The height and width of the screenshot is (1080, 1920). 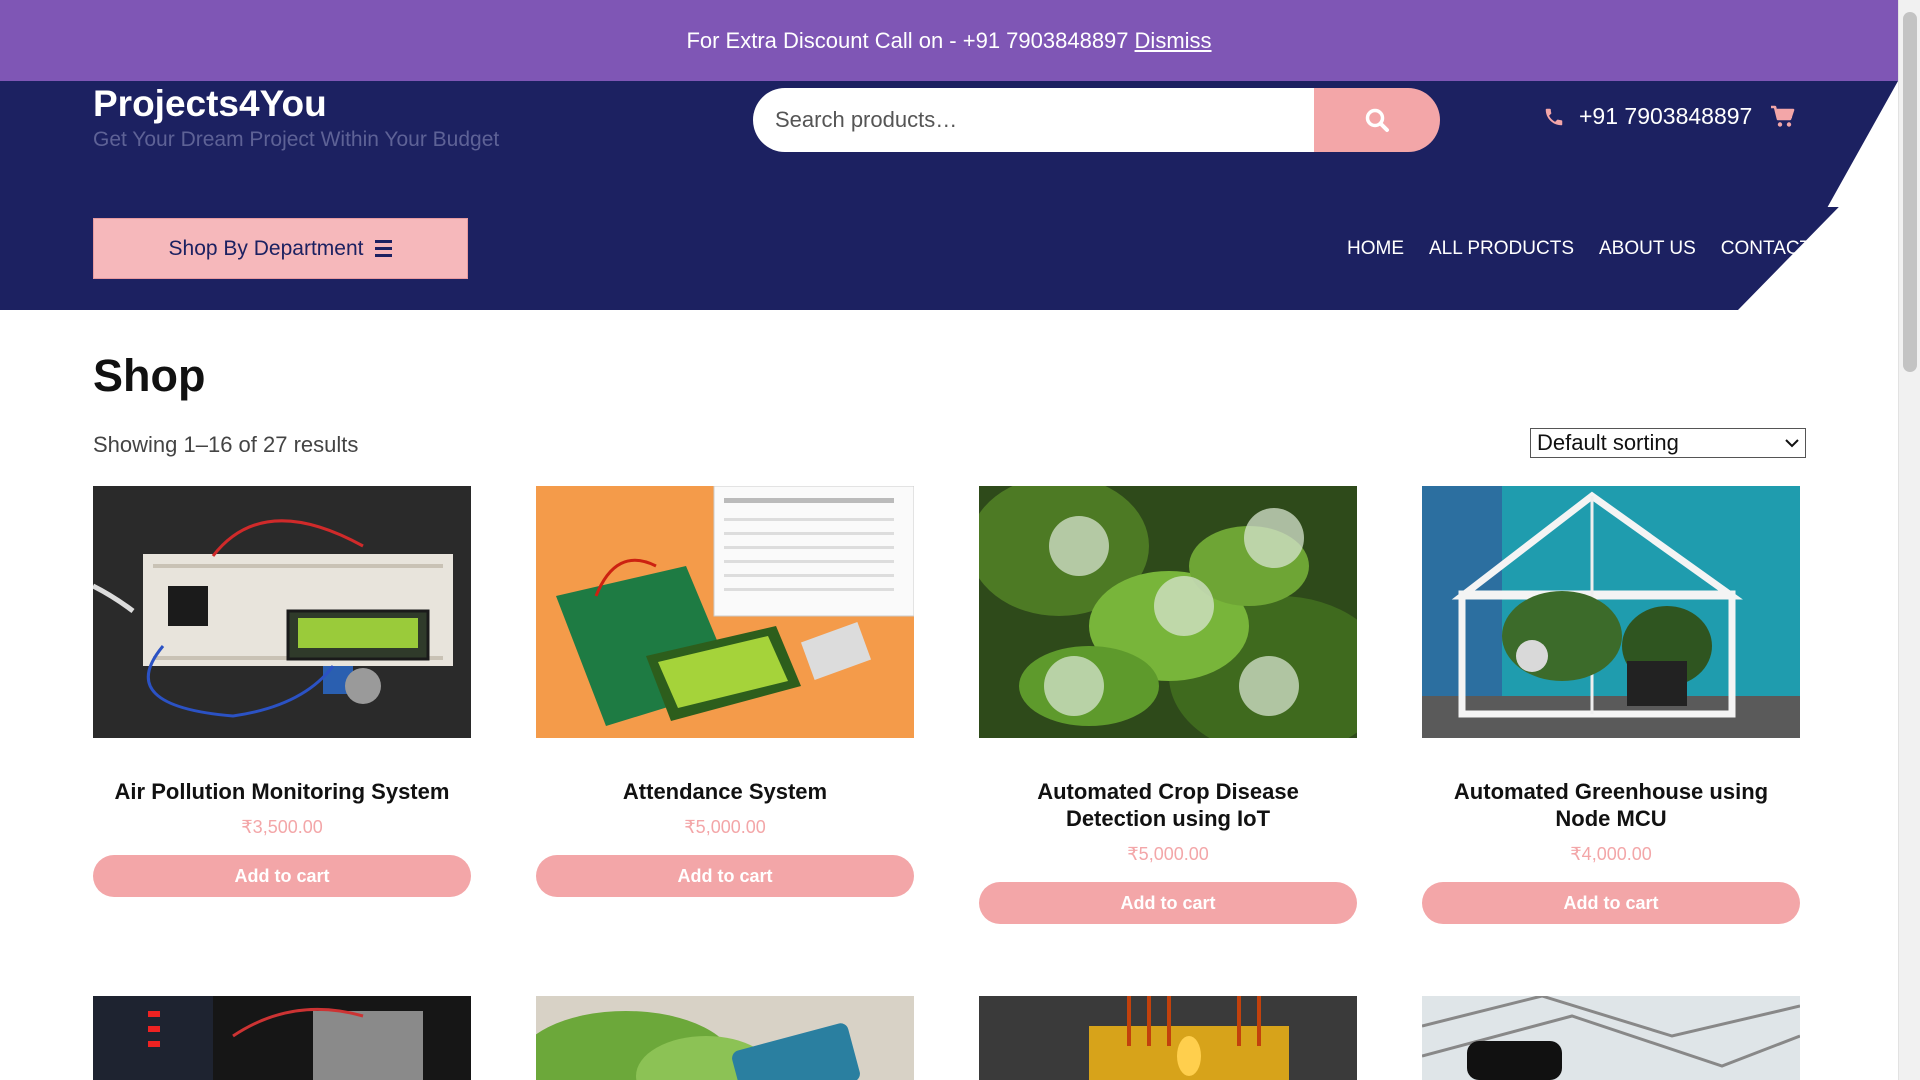 I want to click on menu-icon, so click(x=384, y=248).